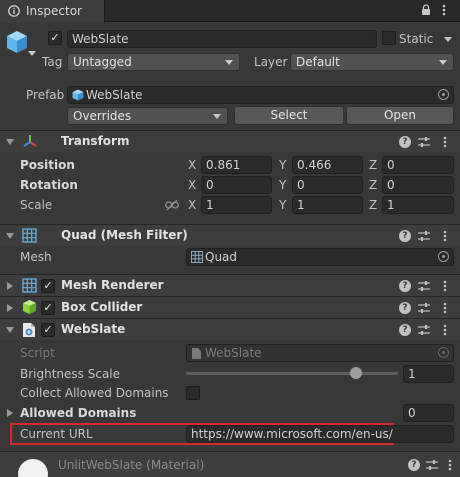 Image resolution: width=460 pixels, height=477 pixels. I want to click on prefab-cube-icon, so click(78, 95).